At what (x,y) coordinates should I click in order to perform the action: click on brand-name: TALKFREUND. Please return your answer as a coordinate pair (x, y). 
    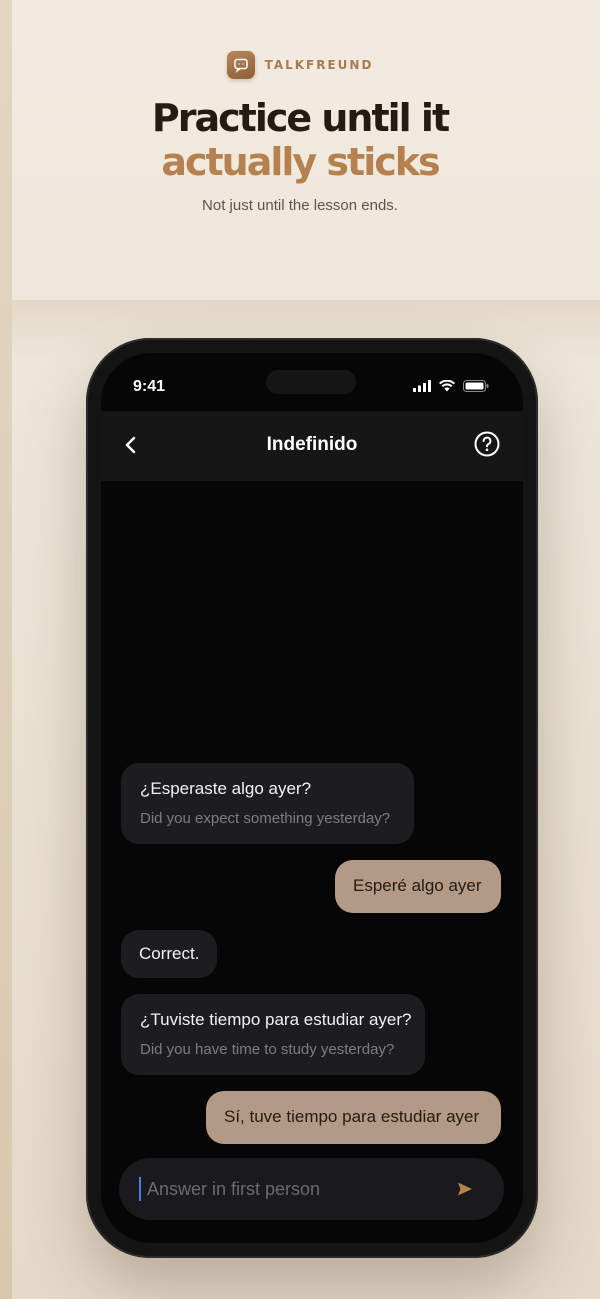
    Looking at the image, I should click on (319, 65).